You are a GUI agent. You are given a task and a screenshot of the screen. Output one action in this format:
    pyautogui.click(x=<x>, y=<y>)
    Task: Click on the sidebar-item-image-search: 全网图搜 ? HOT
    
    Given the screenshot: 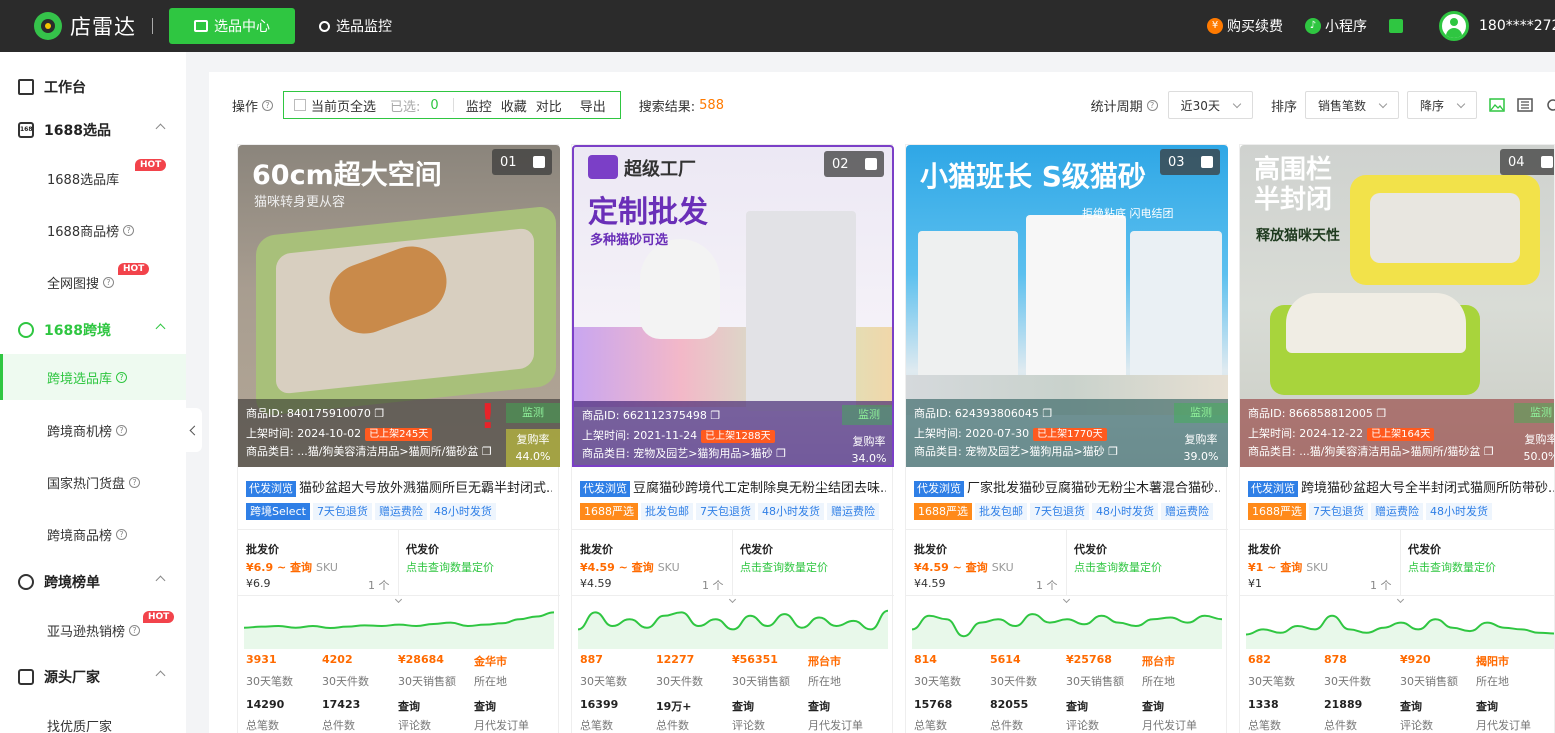 What is the action you would take?
    pyautogui.click(x=93, y=282)
    